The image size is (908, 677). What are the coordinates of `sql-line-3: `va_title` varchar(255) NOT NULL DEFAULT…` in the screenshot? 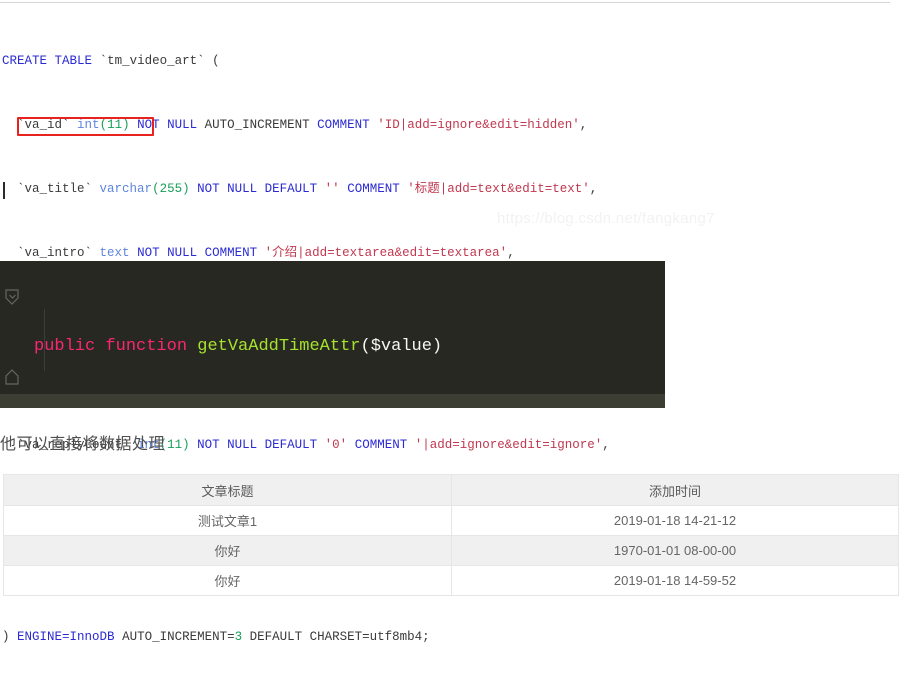 It's located at (454, 189).